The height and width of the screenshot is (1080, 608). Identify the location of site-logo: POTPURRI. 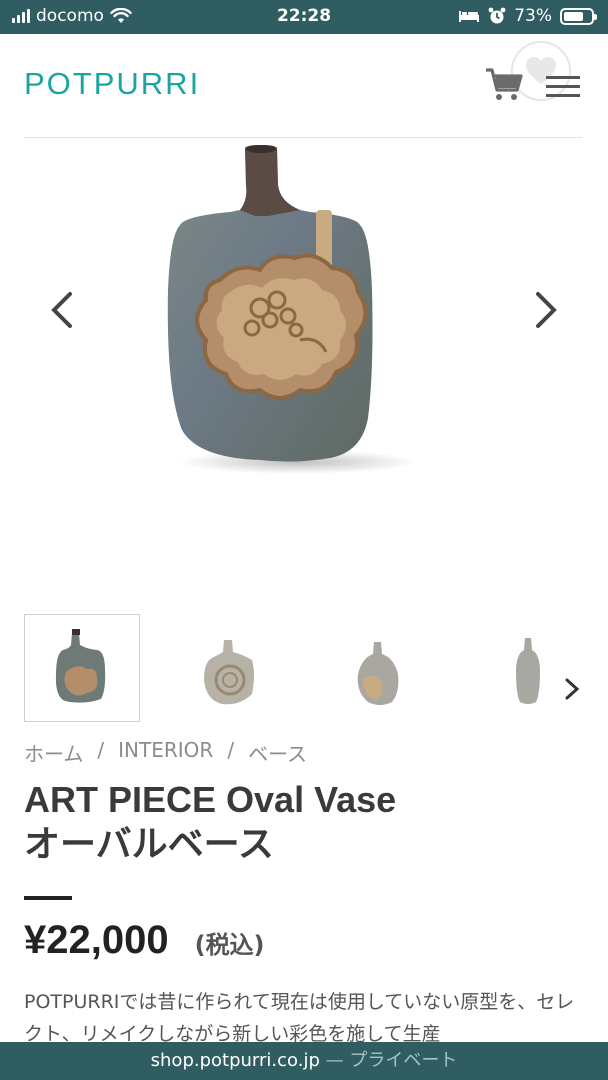
(112, 84).